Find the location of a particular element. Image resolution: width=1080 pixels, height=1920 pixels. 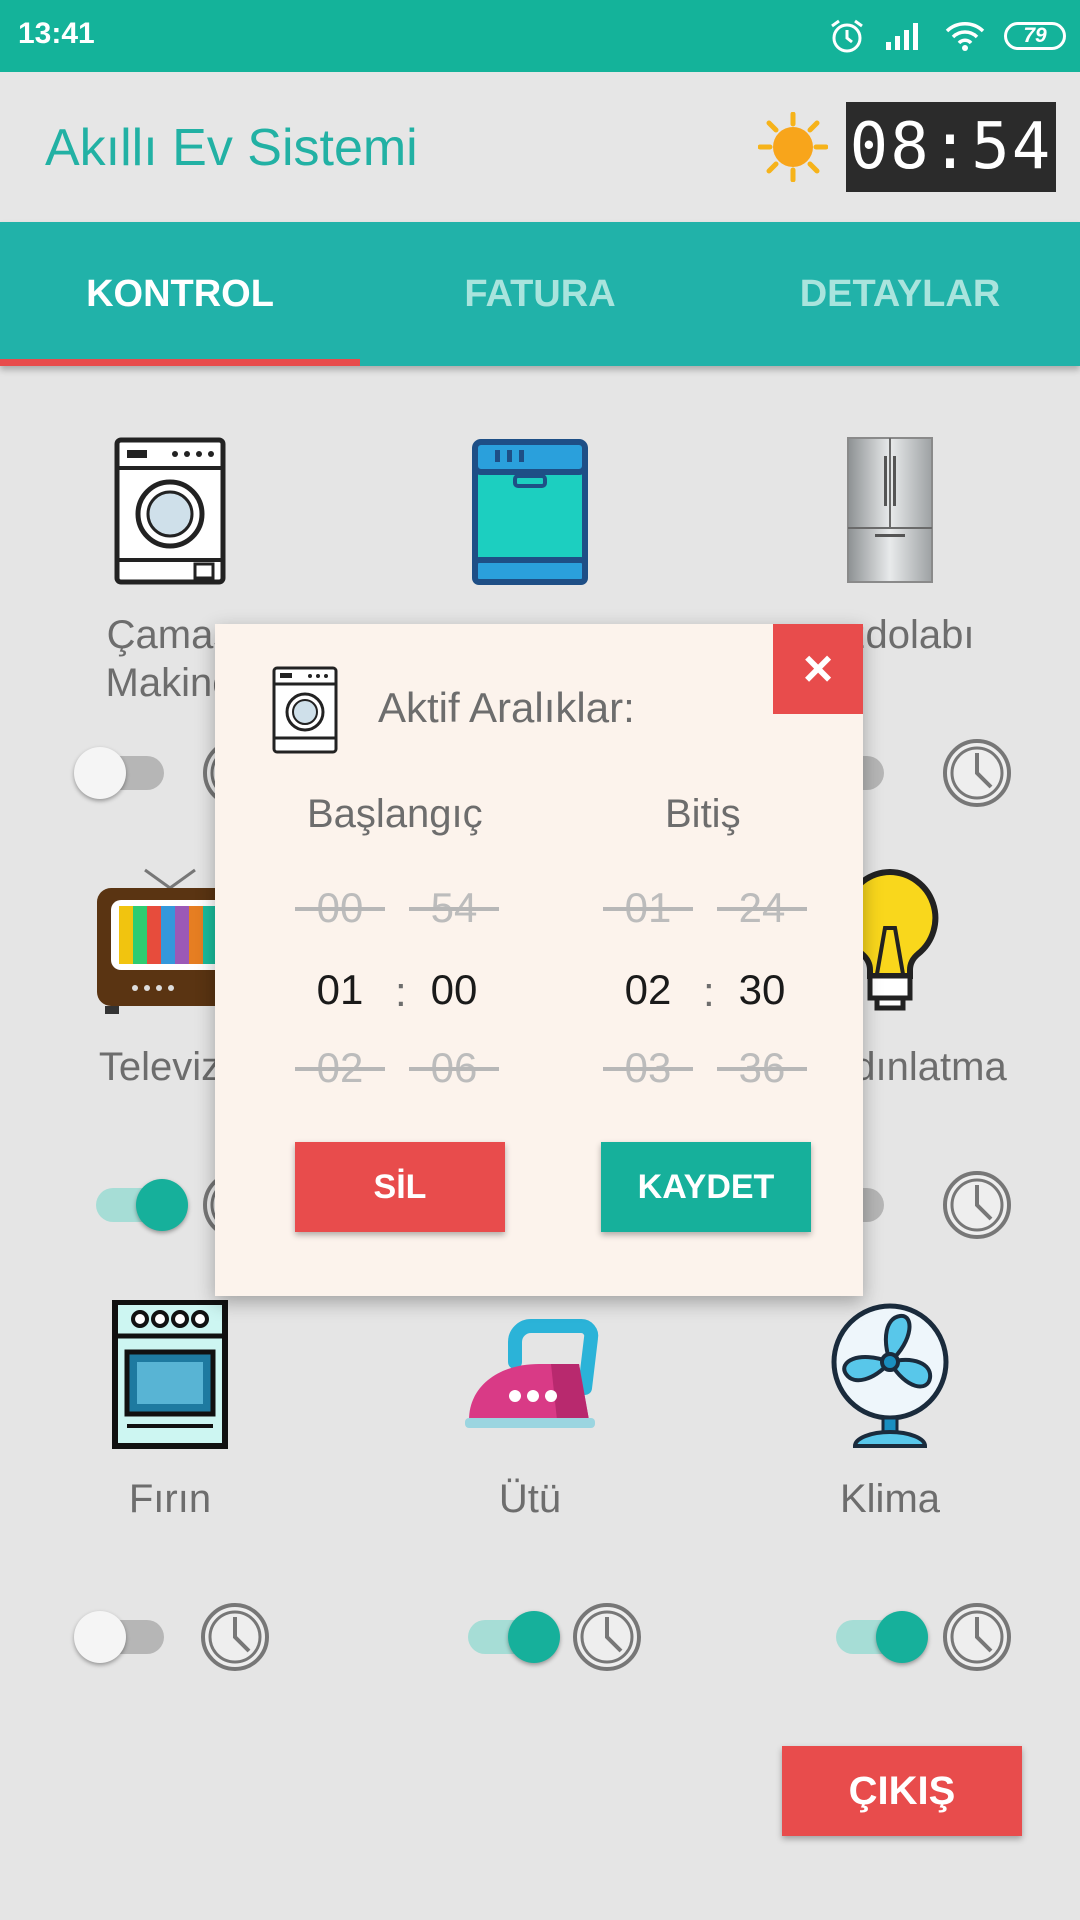

device-iron: Ütü is located at coordinates (540, 1515).